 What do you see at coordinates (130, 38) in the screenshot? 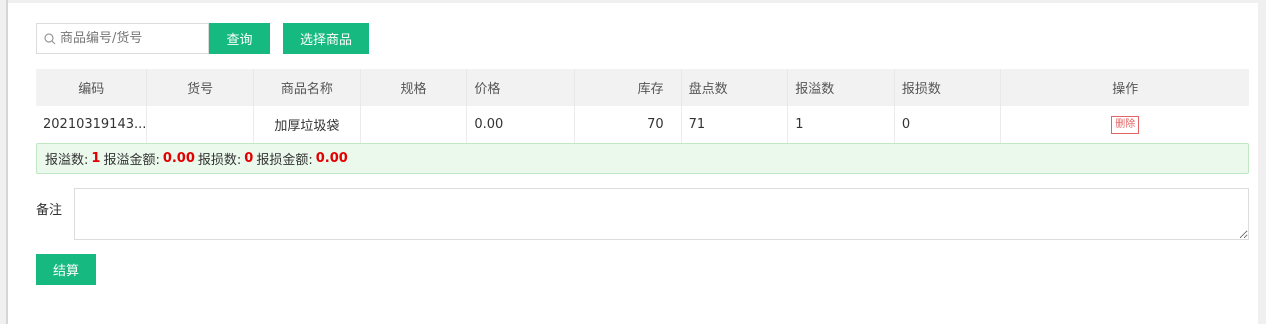
I see `search-input` at bounding box center [130, 38].